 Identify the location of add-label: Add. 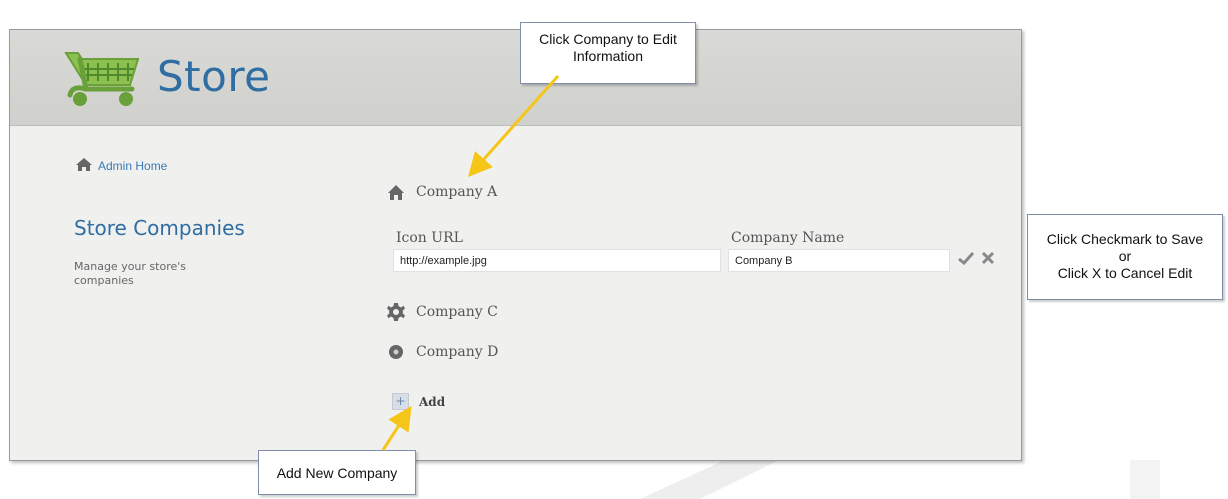
(432, 401).